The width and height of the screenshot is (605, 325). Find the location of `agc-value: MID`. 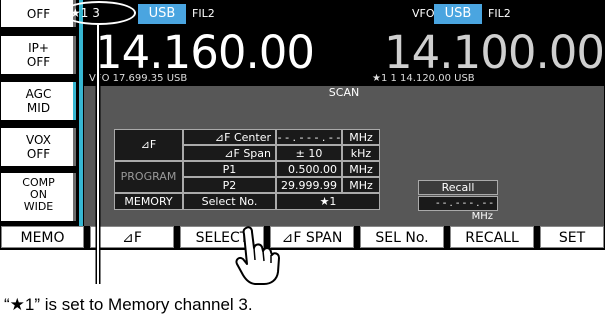

agc-value: MID is located at coordinates (38, 108).